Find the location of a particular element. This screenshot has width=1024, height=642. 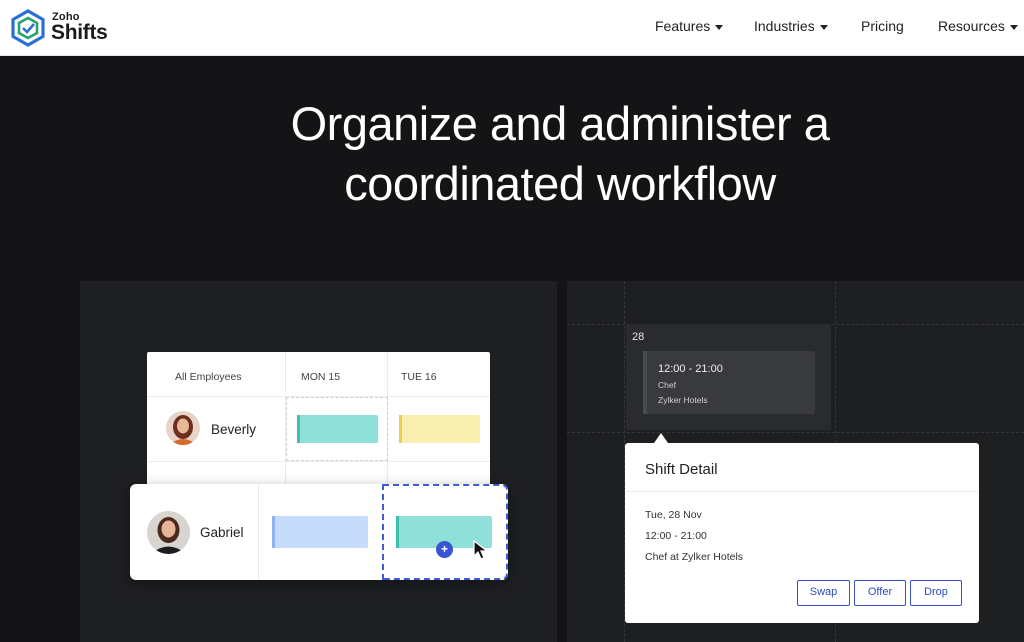

nav-industries-label: Industries is located at coordinates (784, 26).